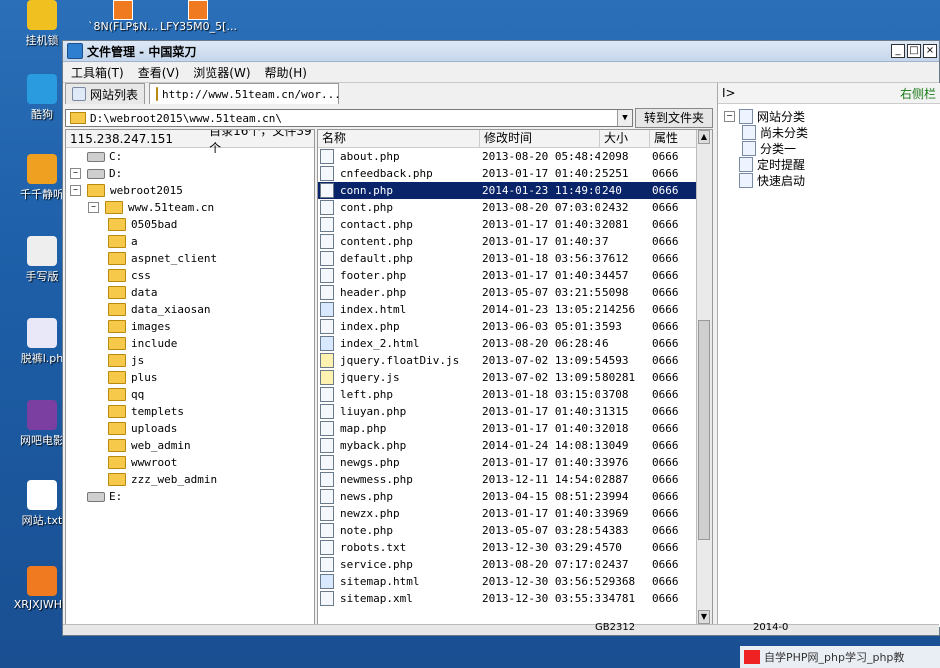  Describe the element at coordinates (190, 343) in the screenshot. I see `tree-item: include` at that location.